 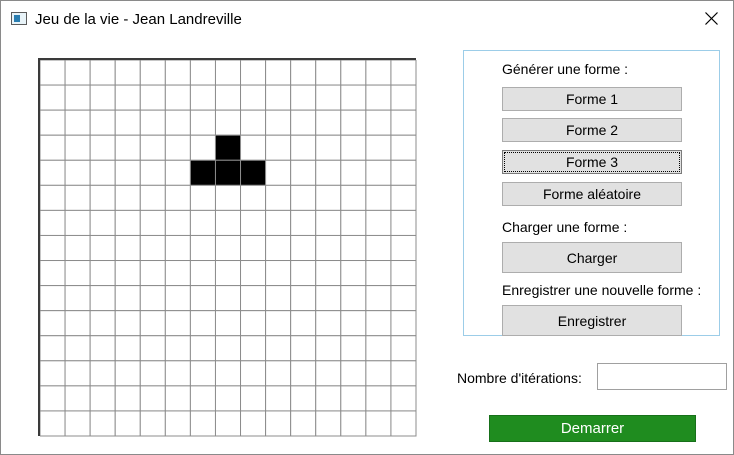 What do you see at coordinates (592, 428) in the screenshot?
I see `start-button: Demarrer` at bounding box center [592, 428].